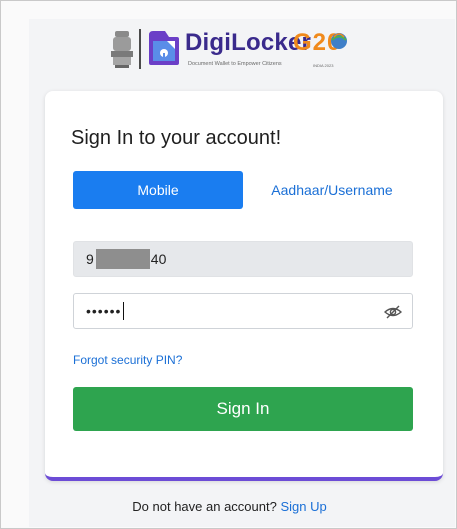 The image size is (457, 529). Describe the element at coordinates (158, 259) in the screenshot. I see `mobile-value-end: 40` at that location.